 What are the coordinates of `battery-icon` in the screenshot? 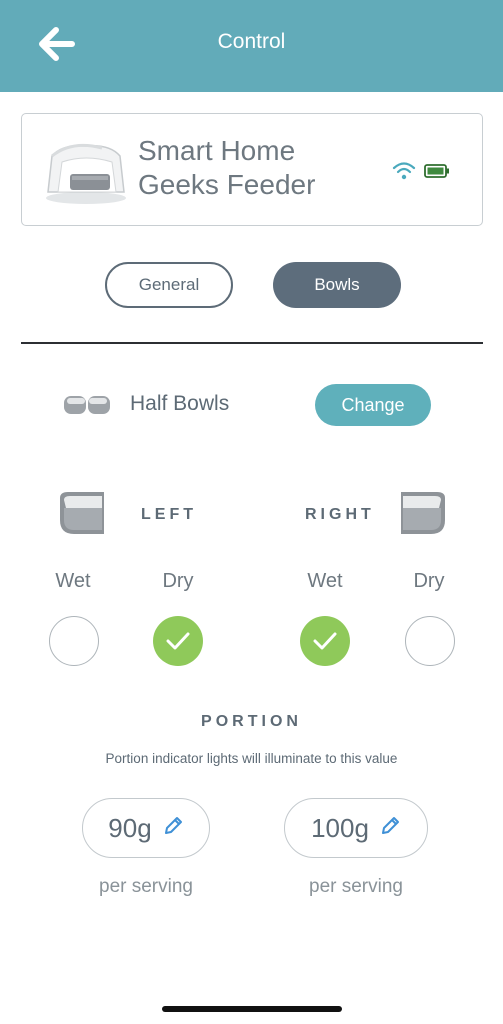 It's located at (437, 173).